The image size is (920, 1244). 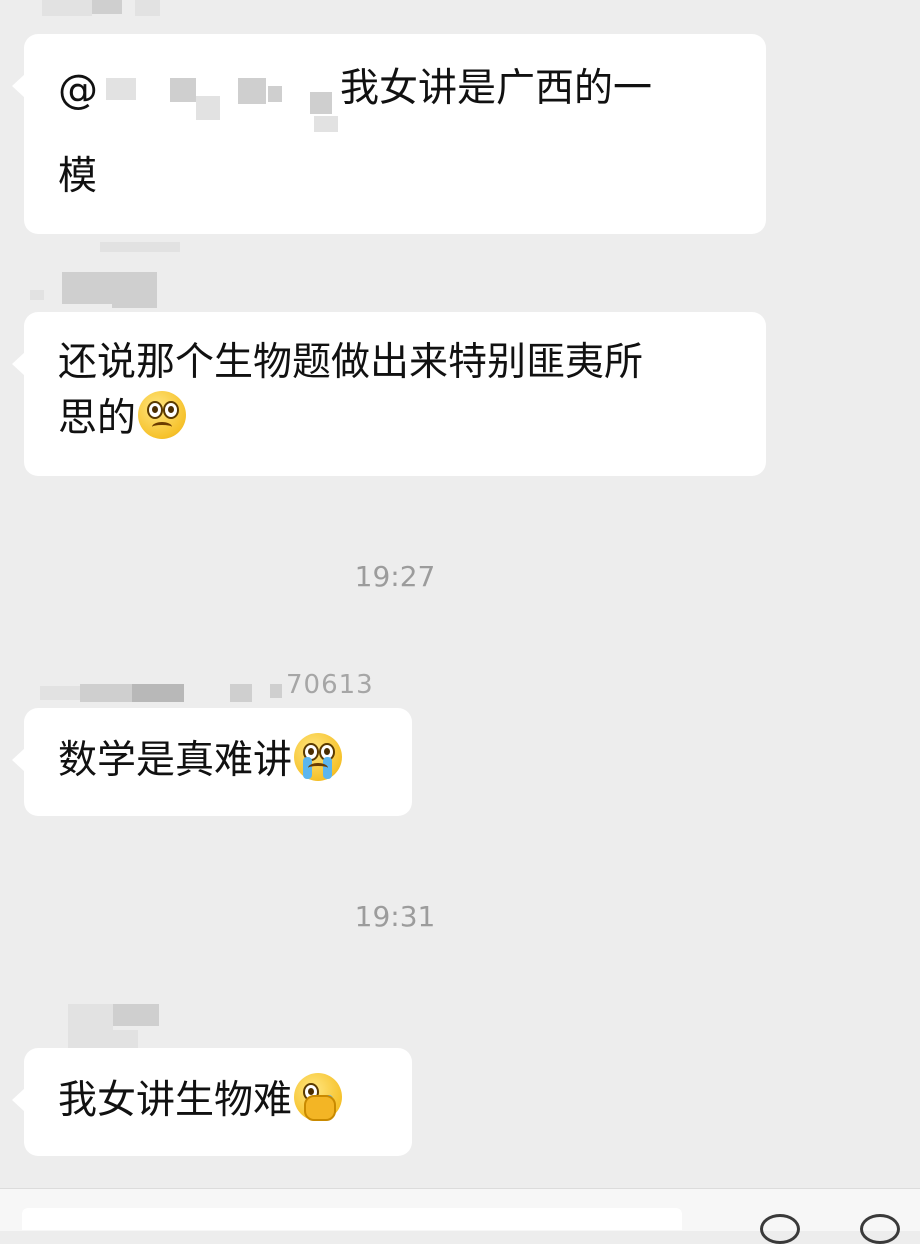 I want to click on woozy-pleading-face-icon, so click(x=162, y=415).